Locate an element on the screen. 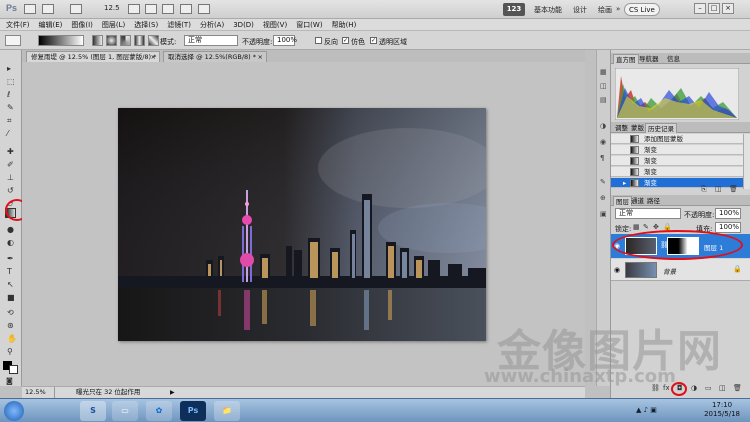  marquee-tool-icon: ⬚ is located at coordinates (11, 81).